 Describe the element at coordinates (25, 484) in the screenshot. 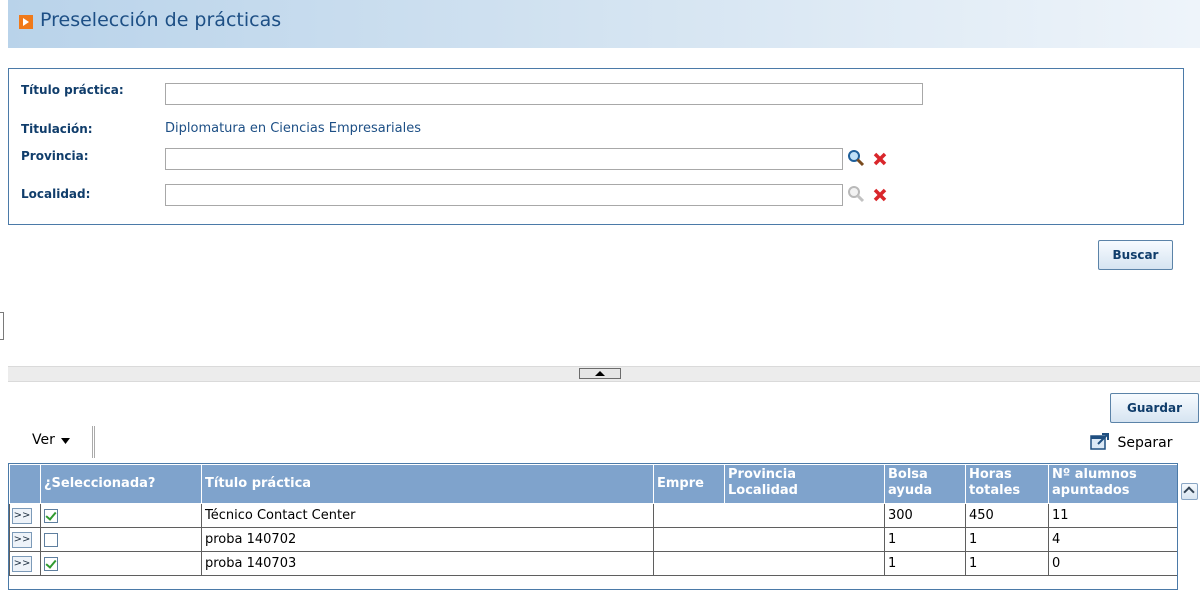

I see `col-expand` at that location.